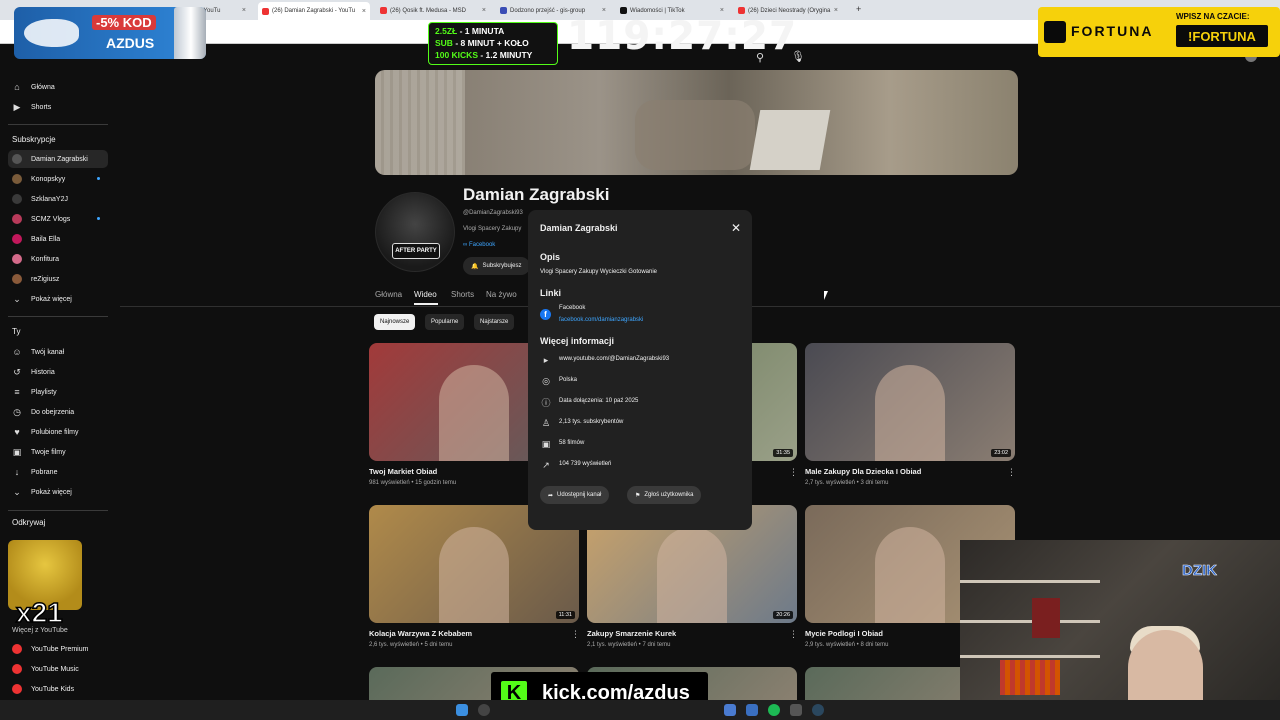 Image resolution: width=1280 pixels, height=720 pixels. What do you see at coordinates (48, 452) in the screenshot?
I see `sidebar-item-label: Twoje filmy` at bounding box center [48, 452].